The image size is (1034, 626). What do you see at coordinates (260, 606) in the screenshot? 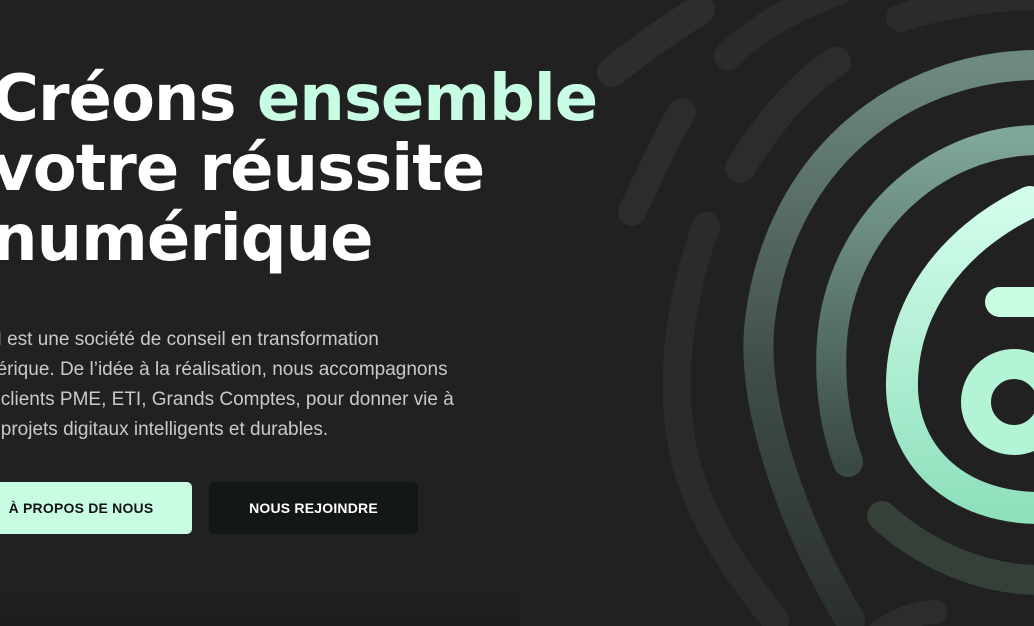
I see `bottom-fade` at bounding box center [260, 606].